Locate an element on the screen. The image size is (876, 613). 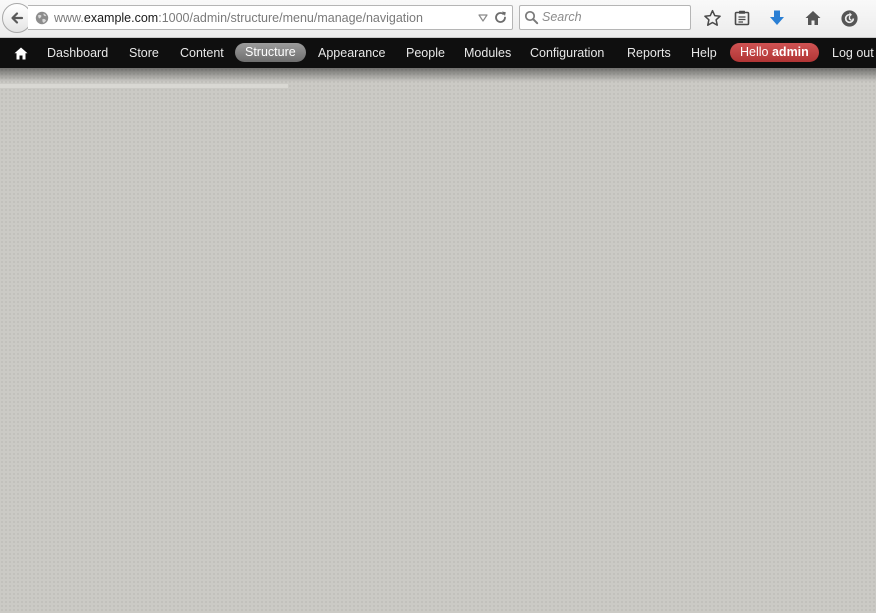
toolbar-item-configuration: Configuration is located at coordinates (567, 53).